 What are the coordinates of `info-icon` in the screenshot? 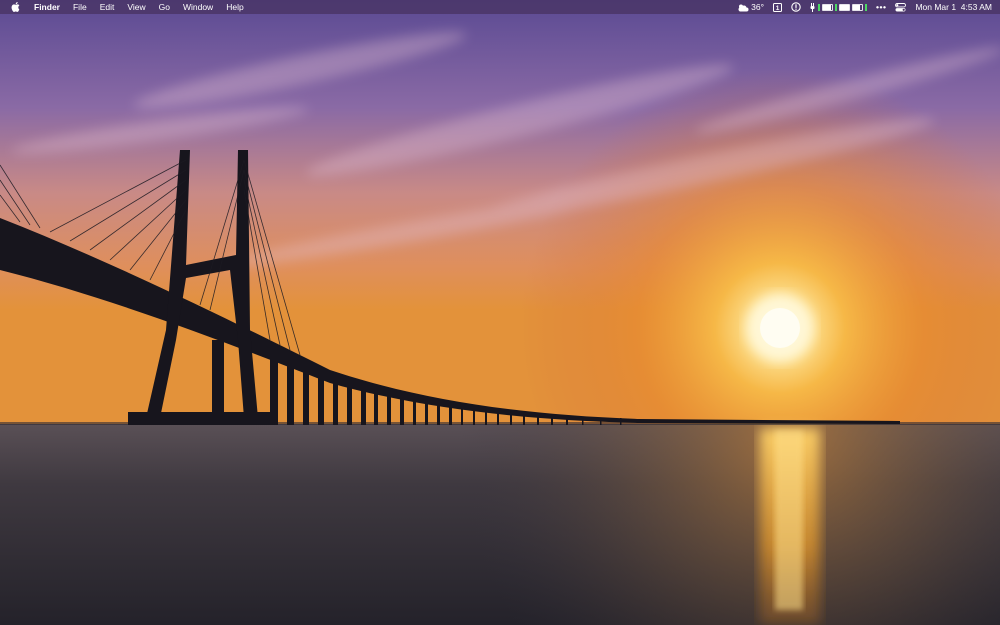 It's located at (796, 7).